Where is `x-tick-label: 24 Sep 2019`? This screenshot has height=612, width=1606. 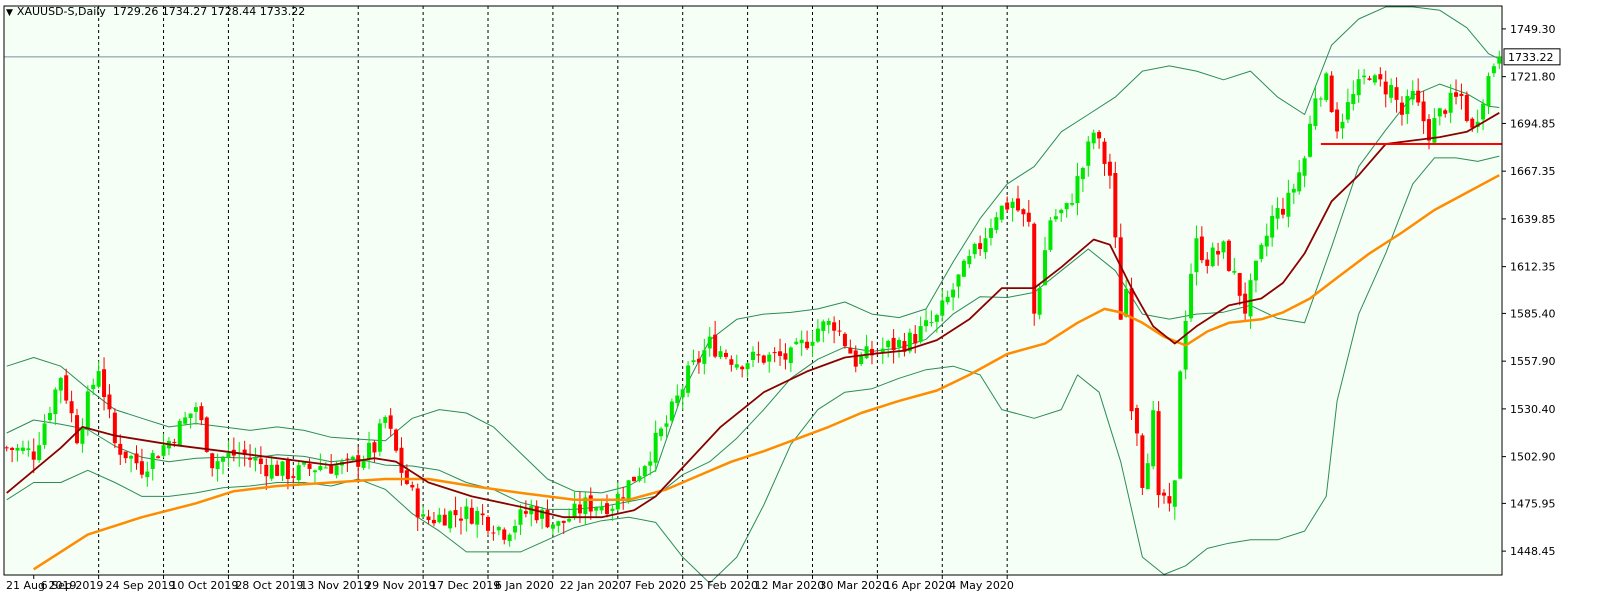
x-tick-label: 24 Sep 2019 is located at coordinates (141, 585).